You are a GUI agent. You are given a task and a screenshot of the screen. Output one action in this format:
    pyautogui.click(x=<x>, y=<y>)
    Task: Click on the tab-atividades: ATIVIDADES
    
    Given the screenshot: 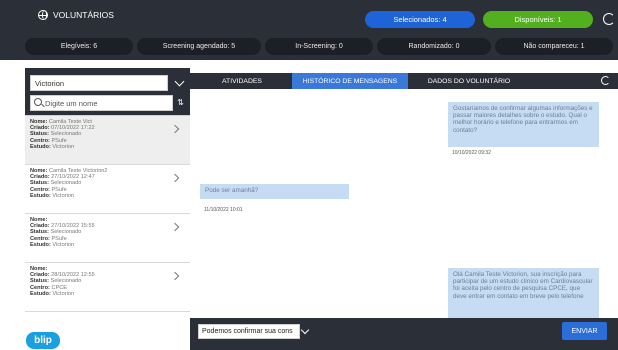 What is the action you would take?
    pyautogui.click(x=242, y=81)
    